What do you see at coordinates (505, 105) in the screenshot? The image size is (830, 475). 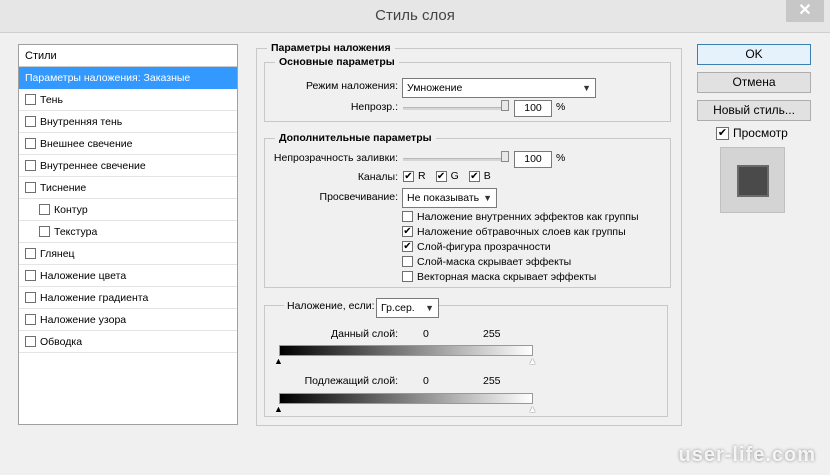 I see `opacity-slider-thumb` at bounding box center [505, 105].